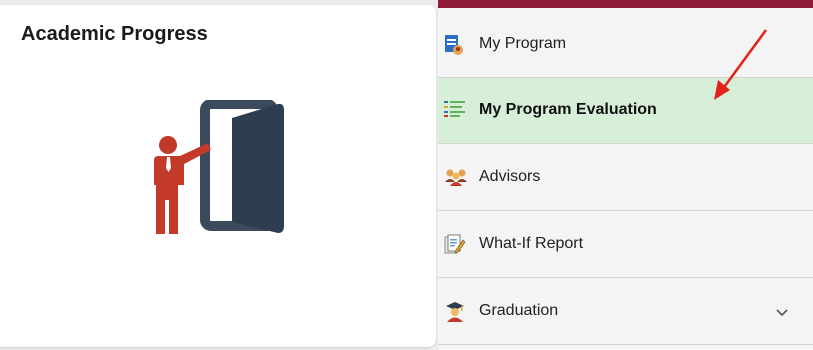 The image size is (813, 350). What do you see at coordinates (519, 310) in the screenshot?
I see `nav-label: Graduation` at bounding box center [519, 310].